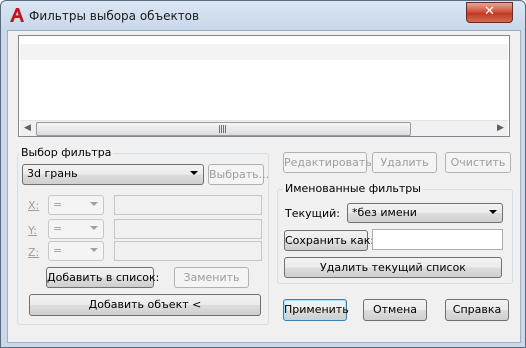 Image resolution: width=526 pixels, height=348 pixels. Describe the element at coordinates (264, 52) in the screenshot. I see `list-item` at that location.